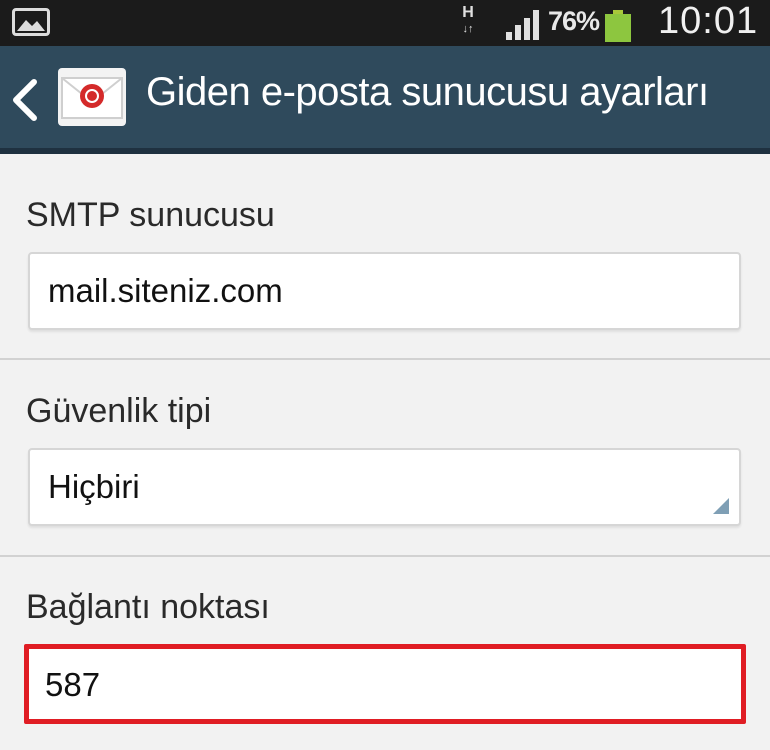 The image size is (770, 750). What do you see at coordinates (468, 23) in the screenshot?
I see `network-activity-icon: H ↓↑` at bounding box center [468, 23].